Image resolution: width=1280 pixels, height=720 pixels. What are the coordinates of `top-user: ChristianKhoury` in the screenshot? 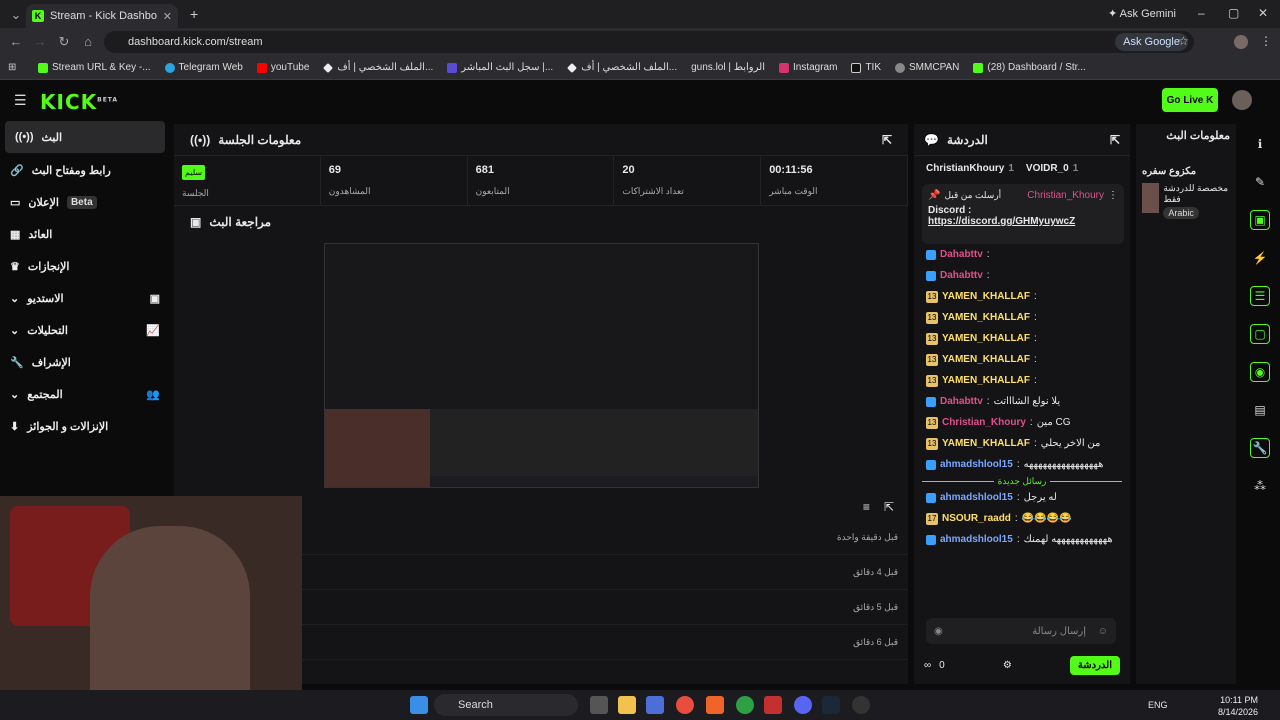 It's located at (965, 168).